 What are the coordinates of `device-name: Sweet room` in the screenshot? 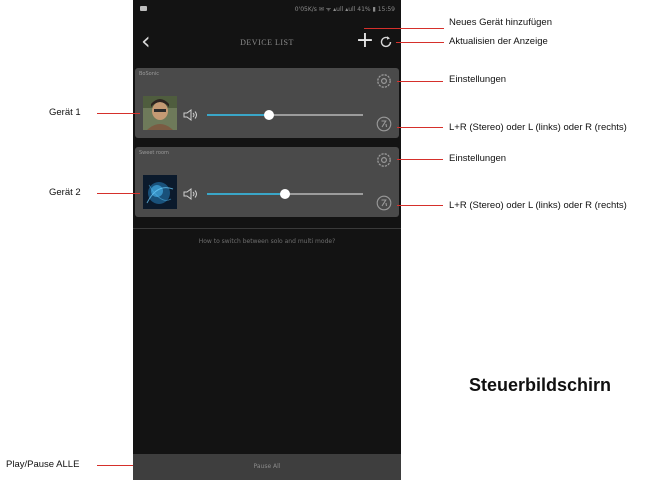 It's located at (154, 153).